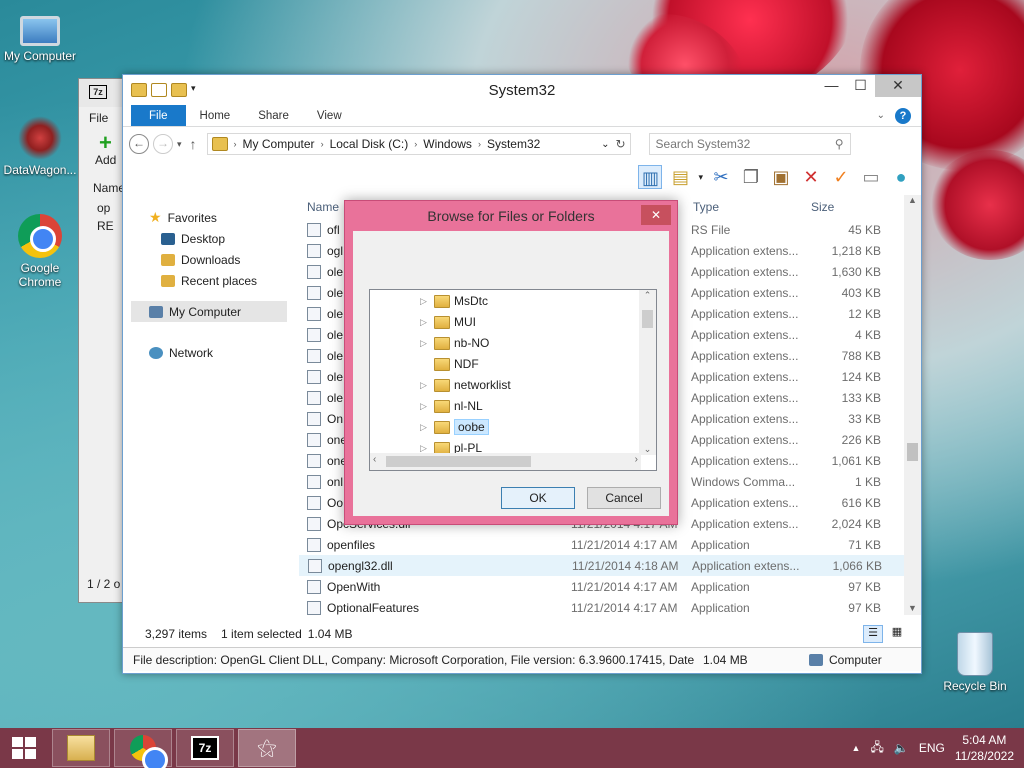 This screenshot has height=768, width=1024. Describe the element at coordinates (168, 259) in the screenshot. I see `downloads-icon` at that location.